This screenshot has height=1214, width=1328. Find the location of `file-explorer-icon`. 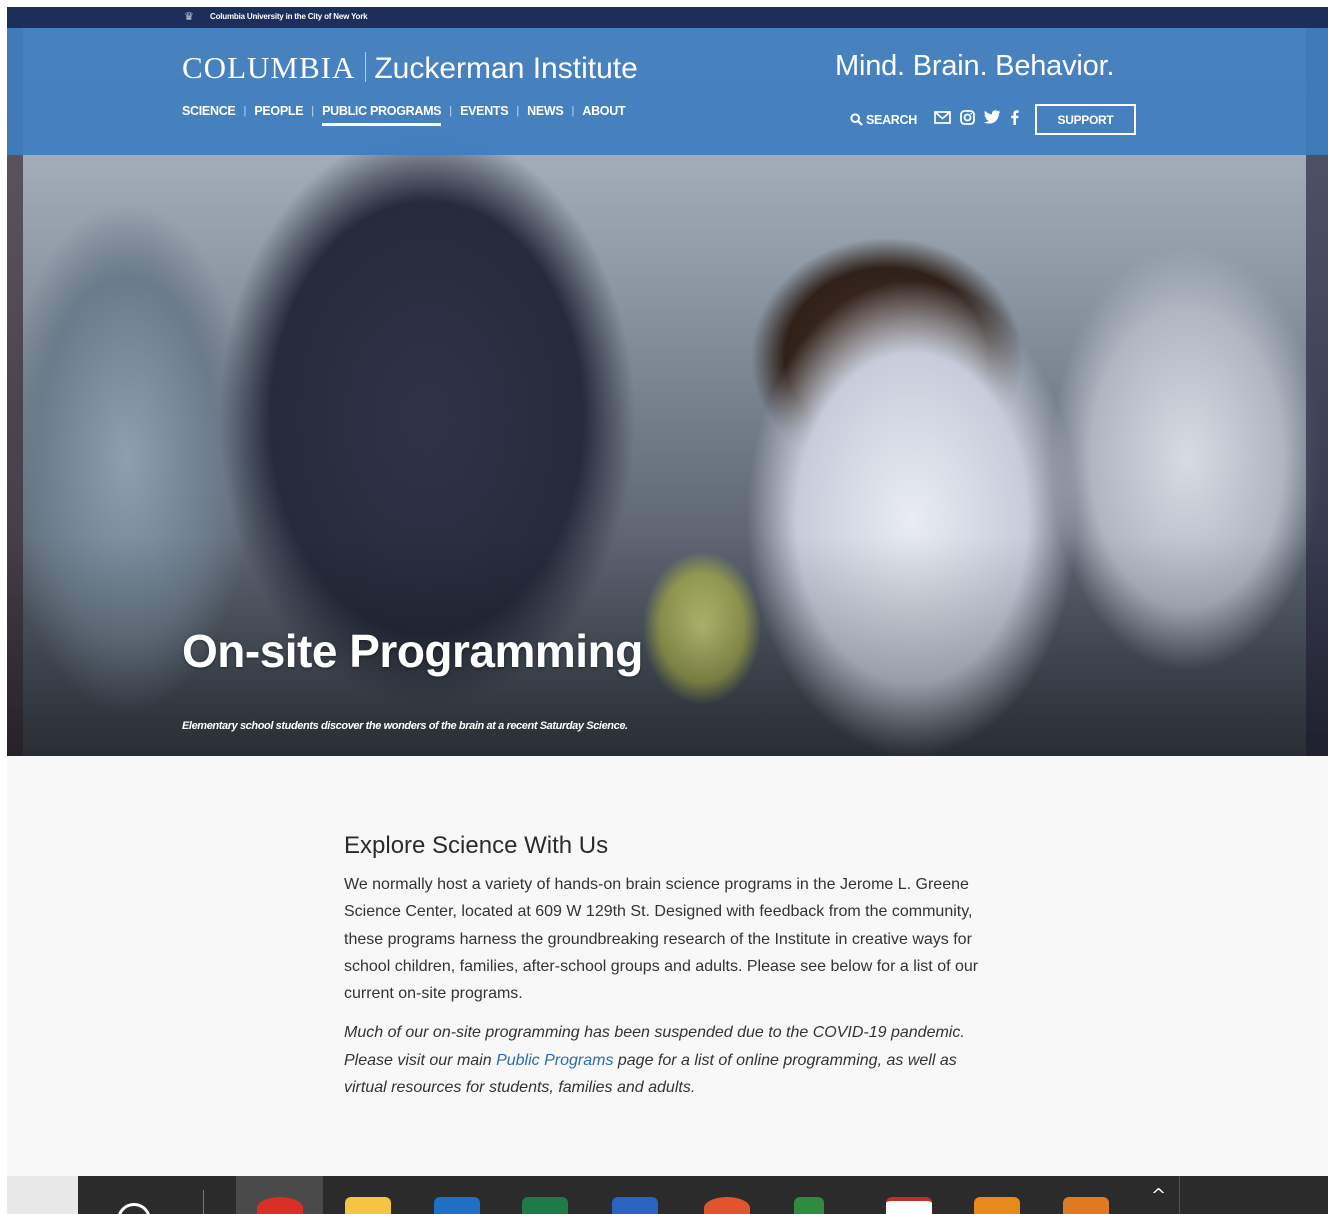

file-explorer-icon is located at coordinates (368, 1205).